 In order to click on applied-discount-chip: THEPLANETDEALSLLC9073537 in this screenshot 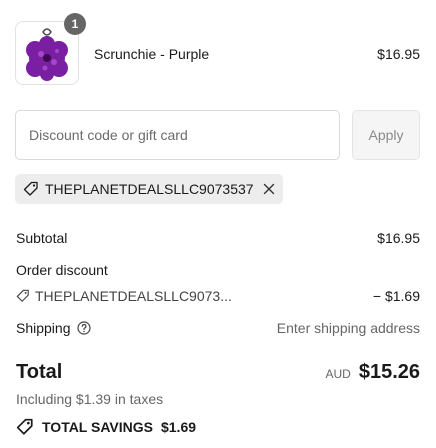, I will do `click(149, 189)`.